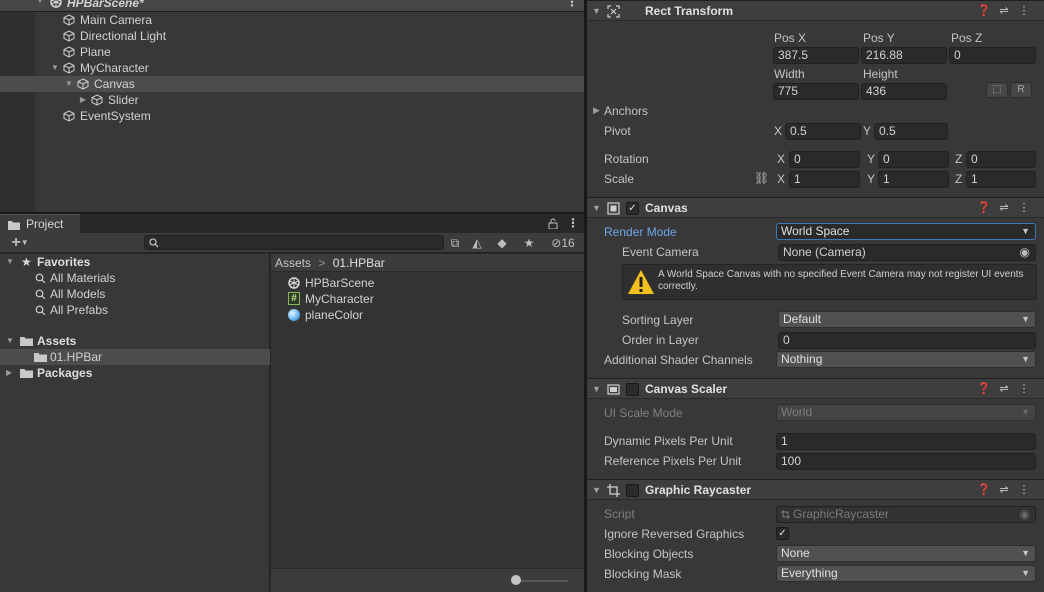 The image size is (1044, 592). Describe the element at coordinates (294, 298) in the screenshot. I see `csharp-script-icon: #` at that location.